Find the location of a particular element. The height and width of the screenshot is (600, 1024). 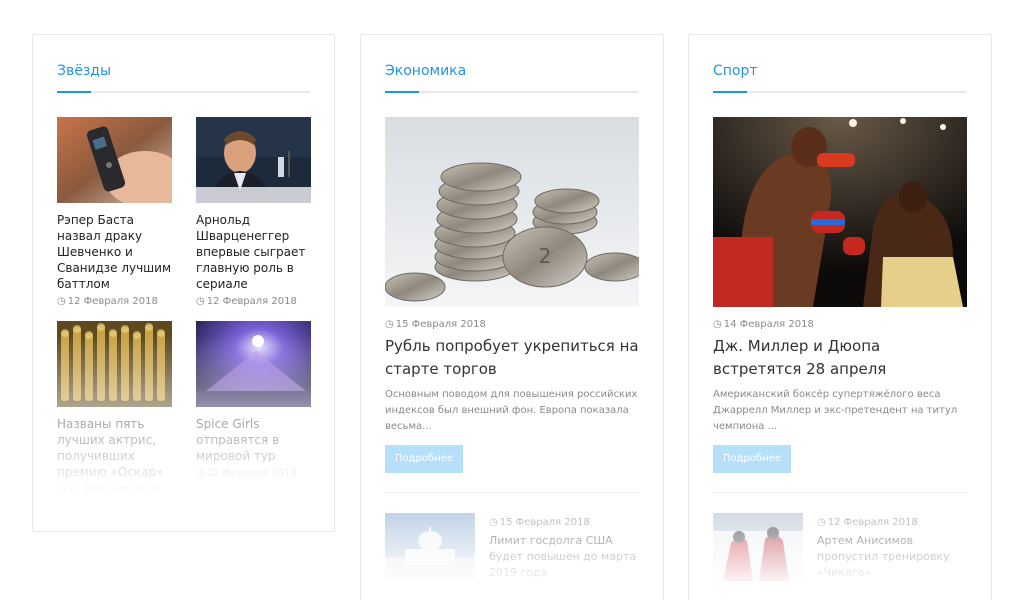

economy-card-title: Экономика is located at coordinates (425, 71).